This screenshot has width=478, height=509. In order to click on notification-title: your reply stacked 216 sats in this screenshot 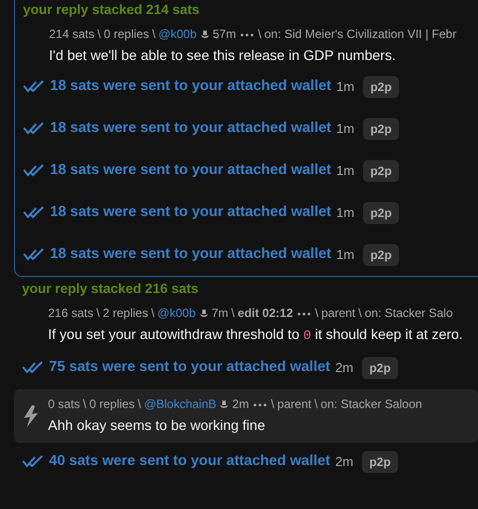, I will do `click(110, 289)`.